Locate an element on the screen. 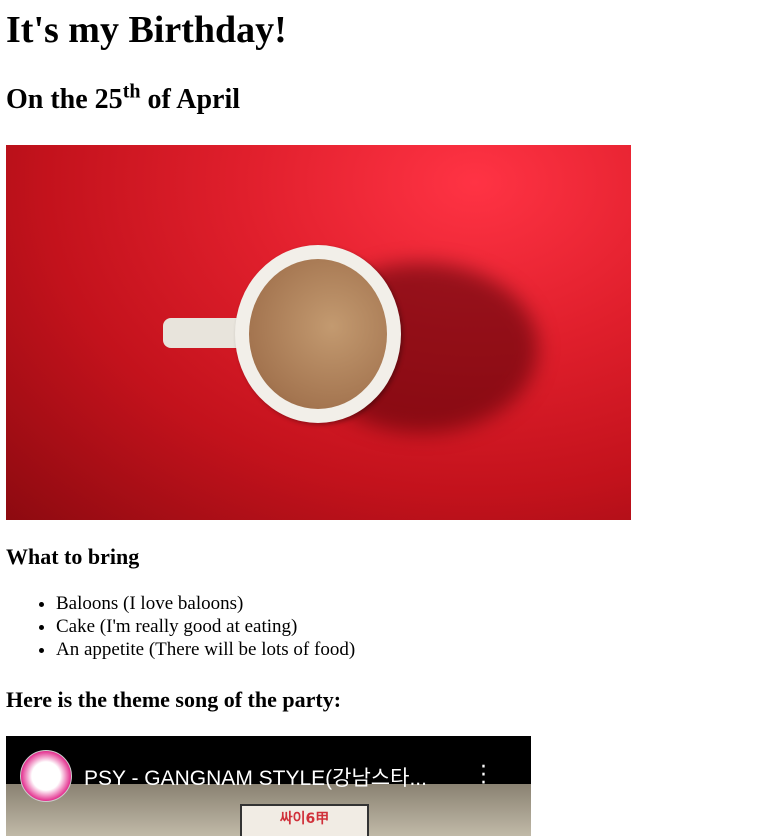  list-item: An appetite (There will be lots of food) is located at coordinates (205, 649).